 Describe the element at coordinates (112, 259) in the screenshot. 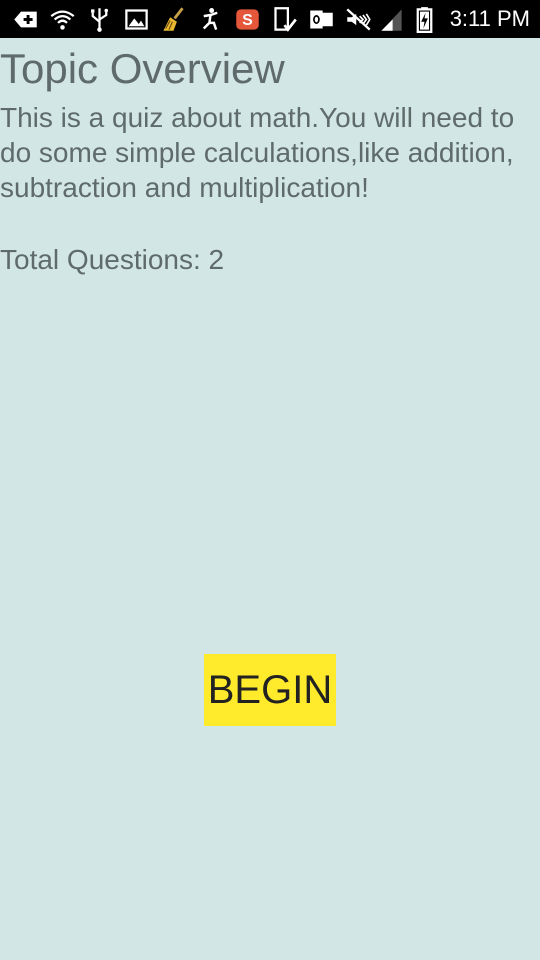

I see `total-questions: Total Questions: 2` at that location.